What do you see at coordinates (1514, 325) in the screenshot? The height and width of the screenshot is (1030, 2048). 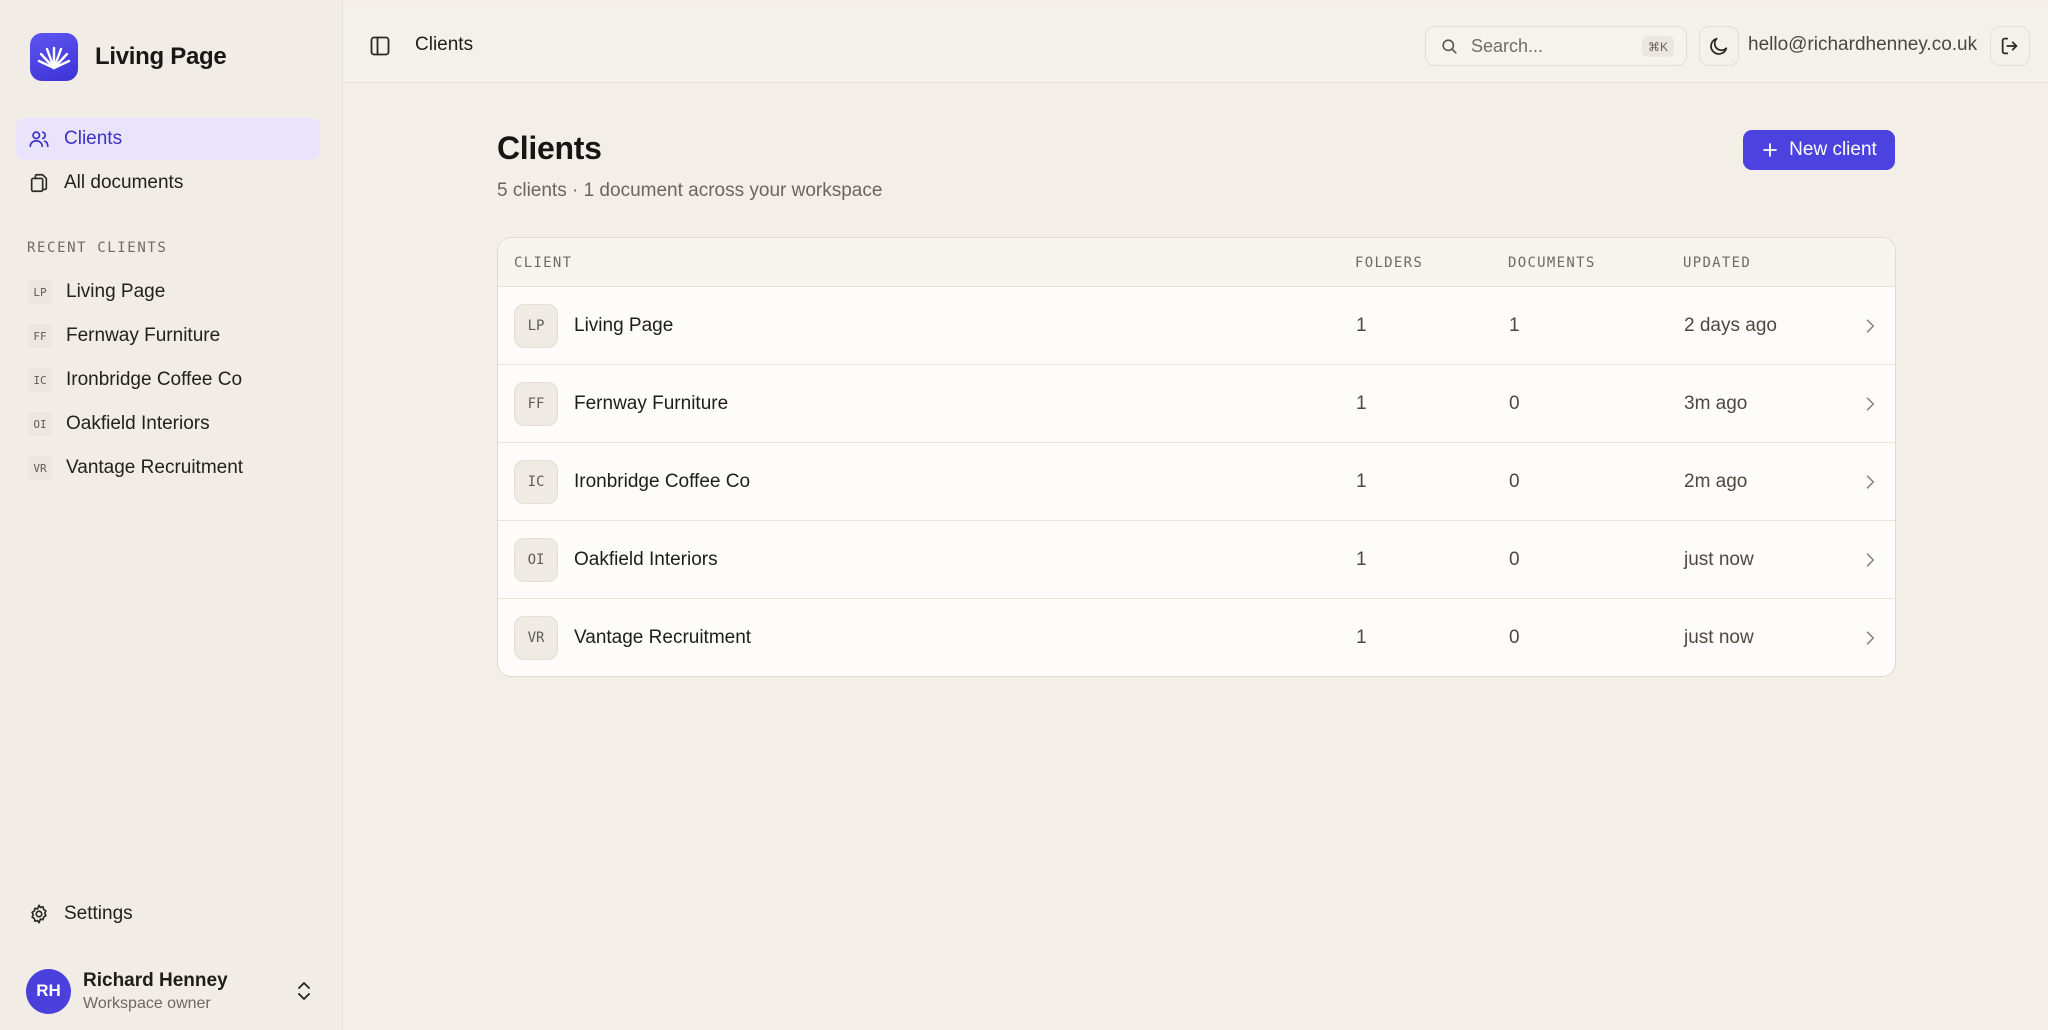 I see `documents-count: 1` at bounding box center [1514, 325].